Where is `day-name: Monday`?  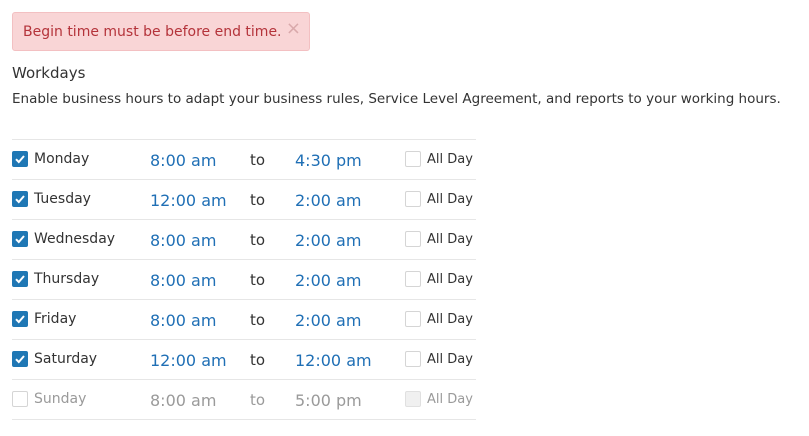 day-name: Monday is located at coordinates (62, 159).